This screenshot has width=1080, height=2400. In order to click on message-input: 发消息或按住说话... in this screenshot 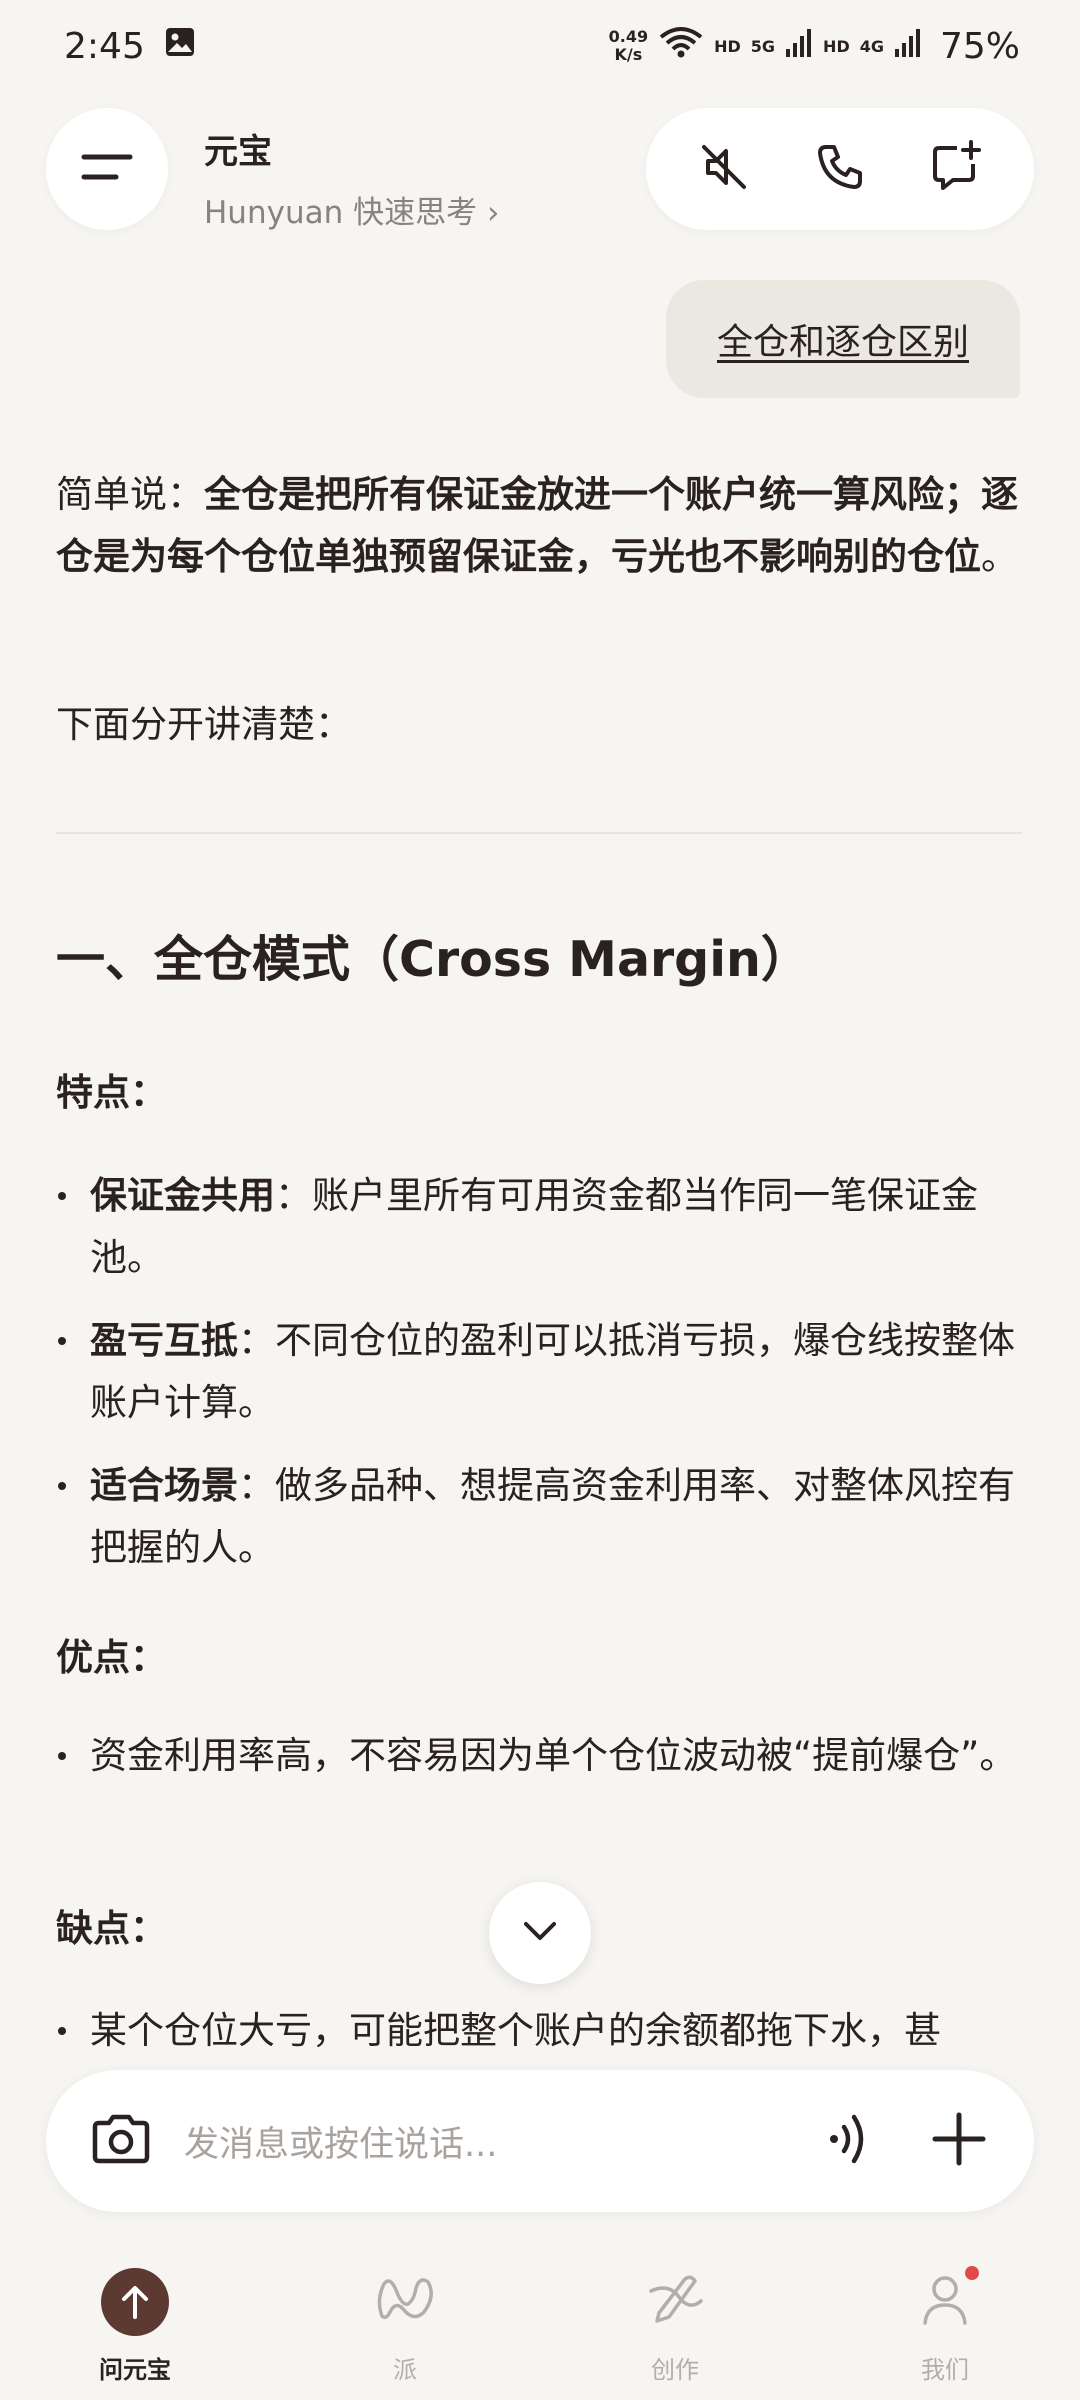, I will do `click(499, 2141)`.